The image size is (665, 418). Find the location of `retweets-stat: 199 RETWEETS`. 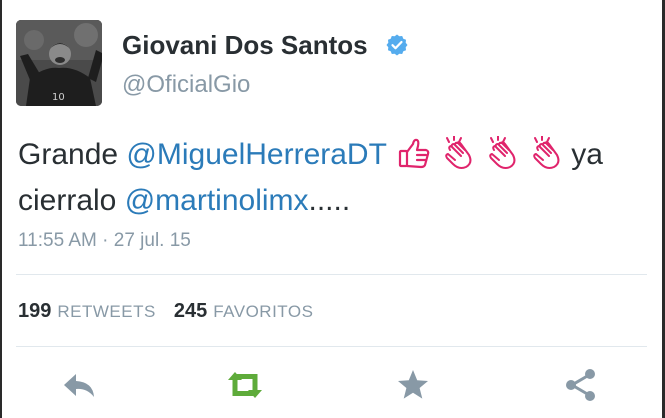

retweets-stat: 199 RETWEETS is located at coordinates (87, 311).